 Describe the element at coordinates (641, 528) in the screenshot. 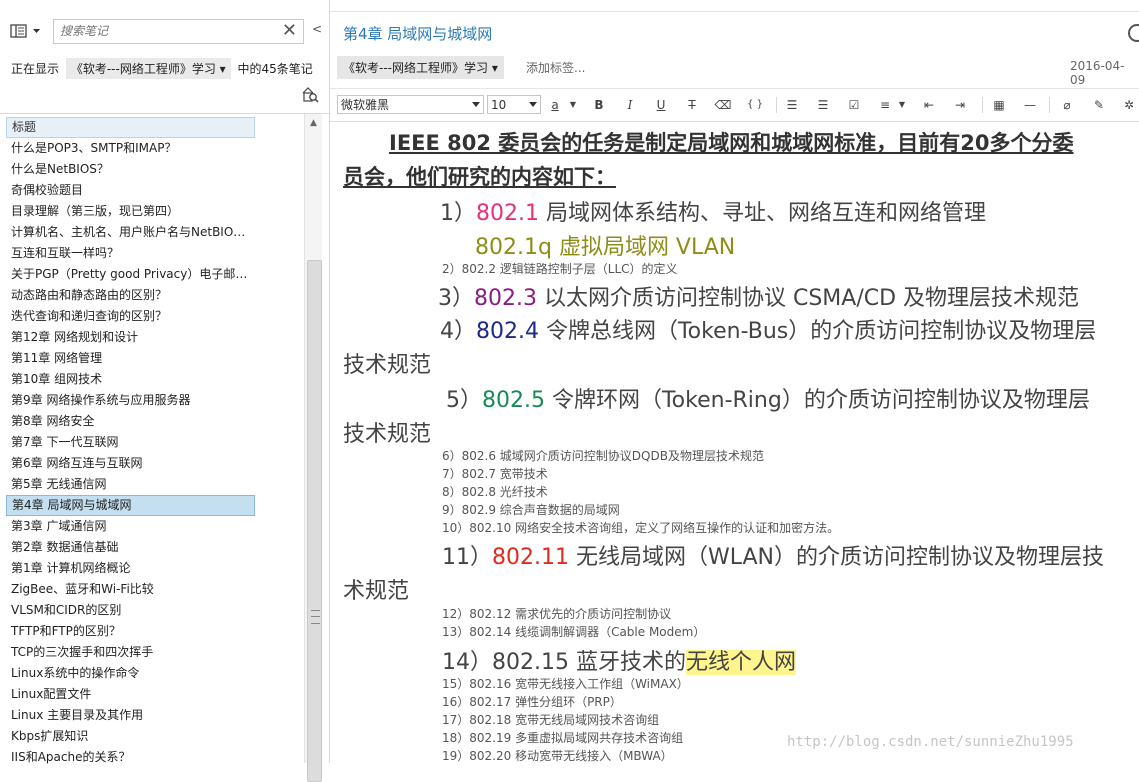

I see `item-802-10: 10）802.10 网络安全技术咨询组，定义了网络互操作的认证和加密方法。` at that location.